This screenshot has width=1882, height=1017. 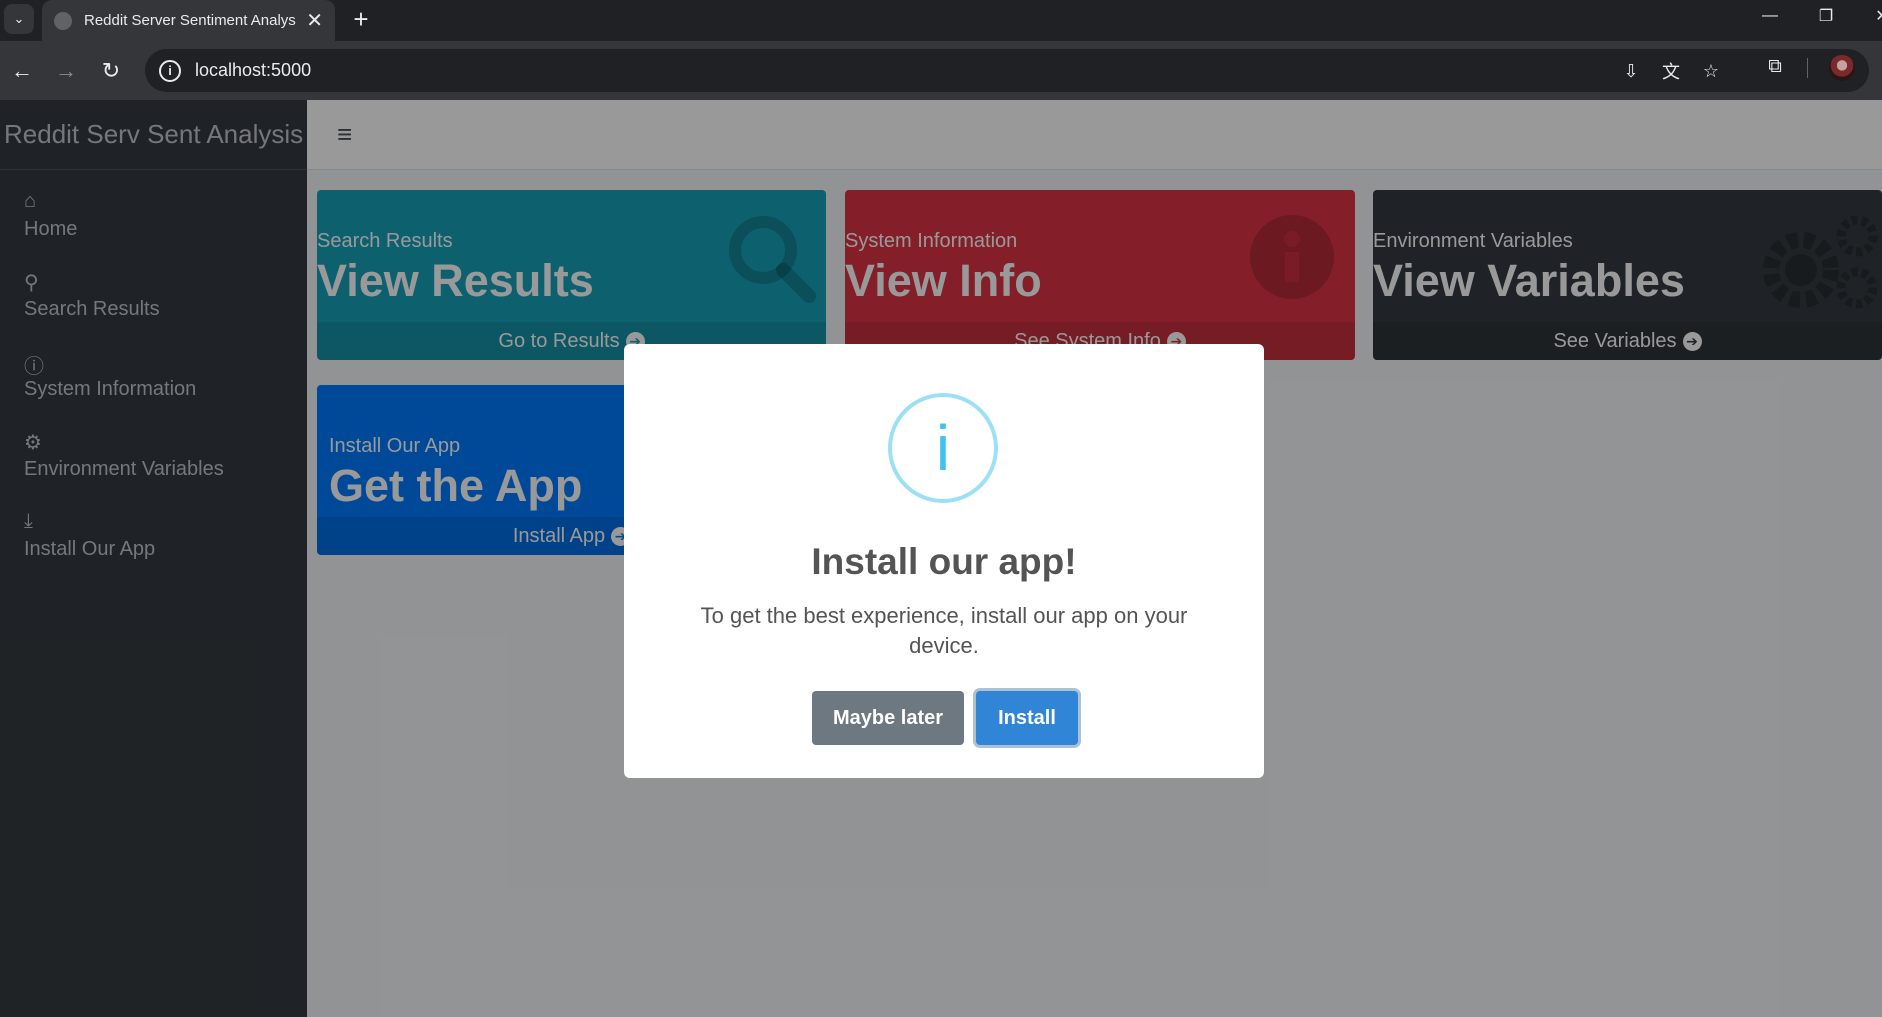 What do you see at coordinates (1631, 71) in the screenshot?
I see `install-app-icon: ⇩` at bounding box center [1631, 71].